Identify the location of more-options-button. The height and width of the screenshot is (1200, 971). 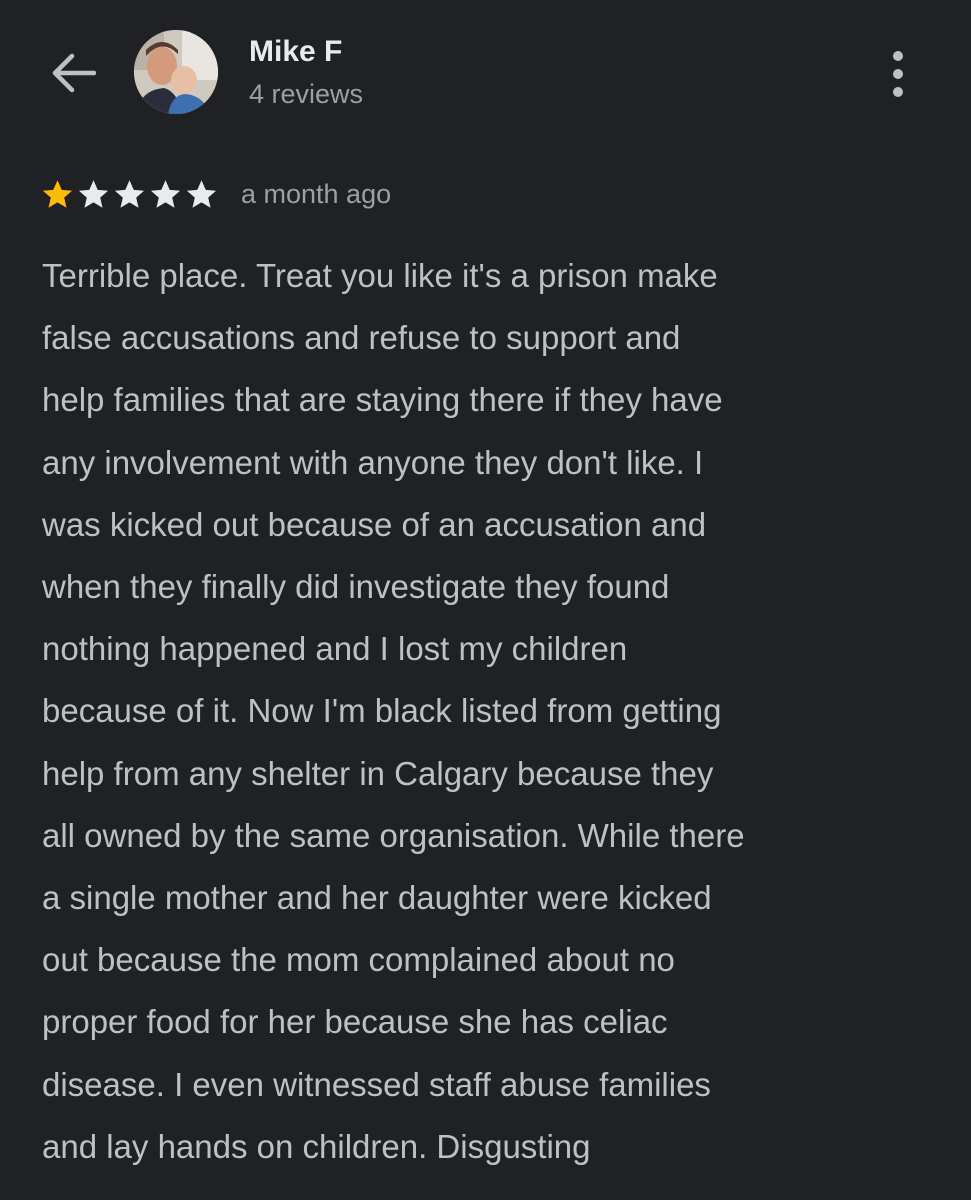
(898, 74).